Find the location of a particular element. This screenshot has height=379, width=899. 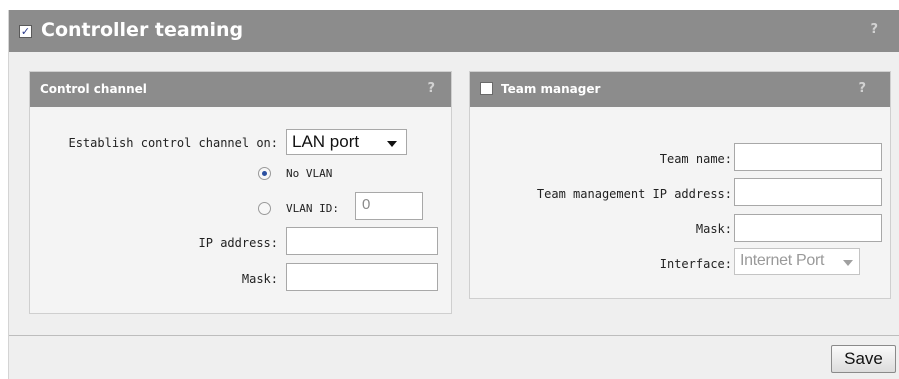

team-mask-input is located at coordinates (808, 228).